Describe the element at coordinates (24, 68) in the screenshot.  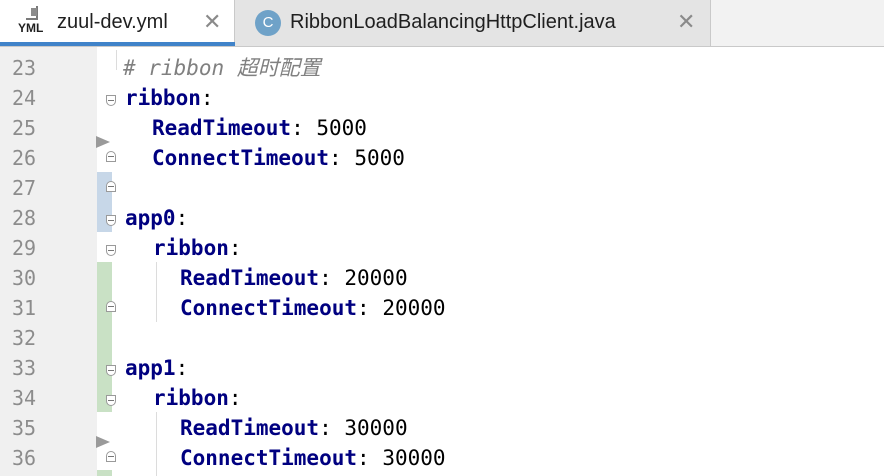
I see `line-number: 23` at that location.